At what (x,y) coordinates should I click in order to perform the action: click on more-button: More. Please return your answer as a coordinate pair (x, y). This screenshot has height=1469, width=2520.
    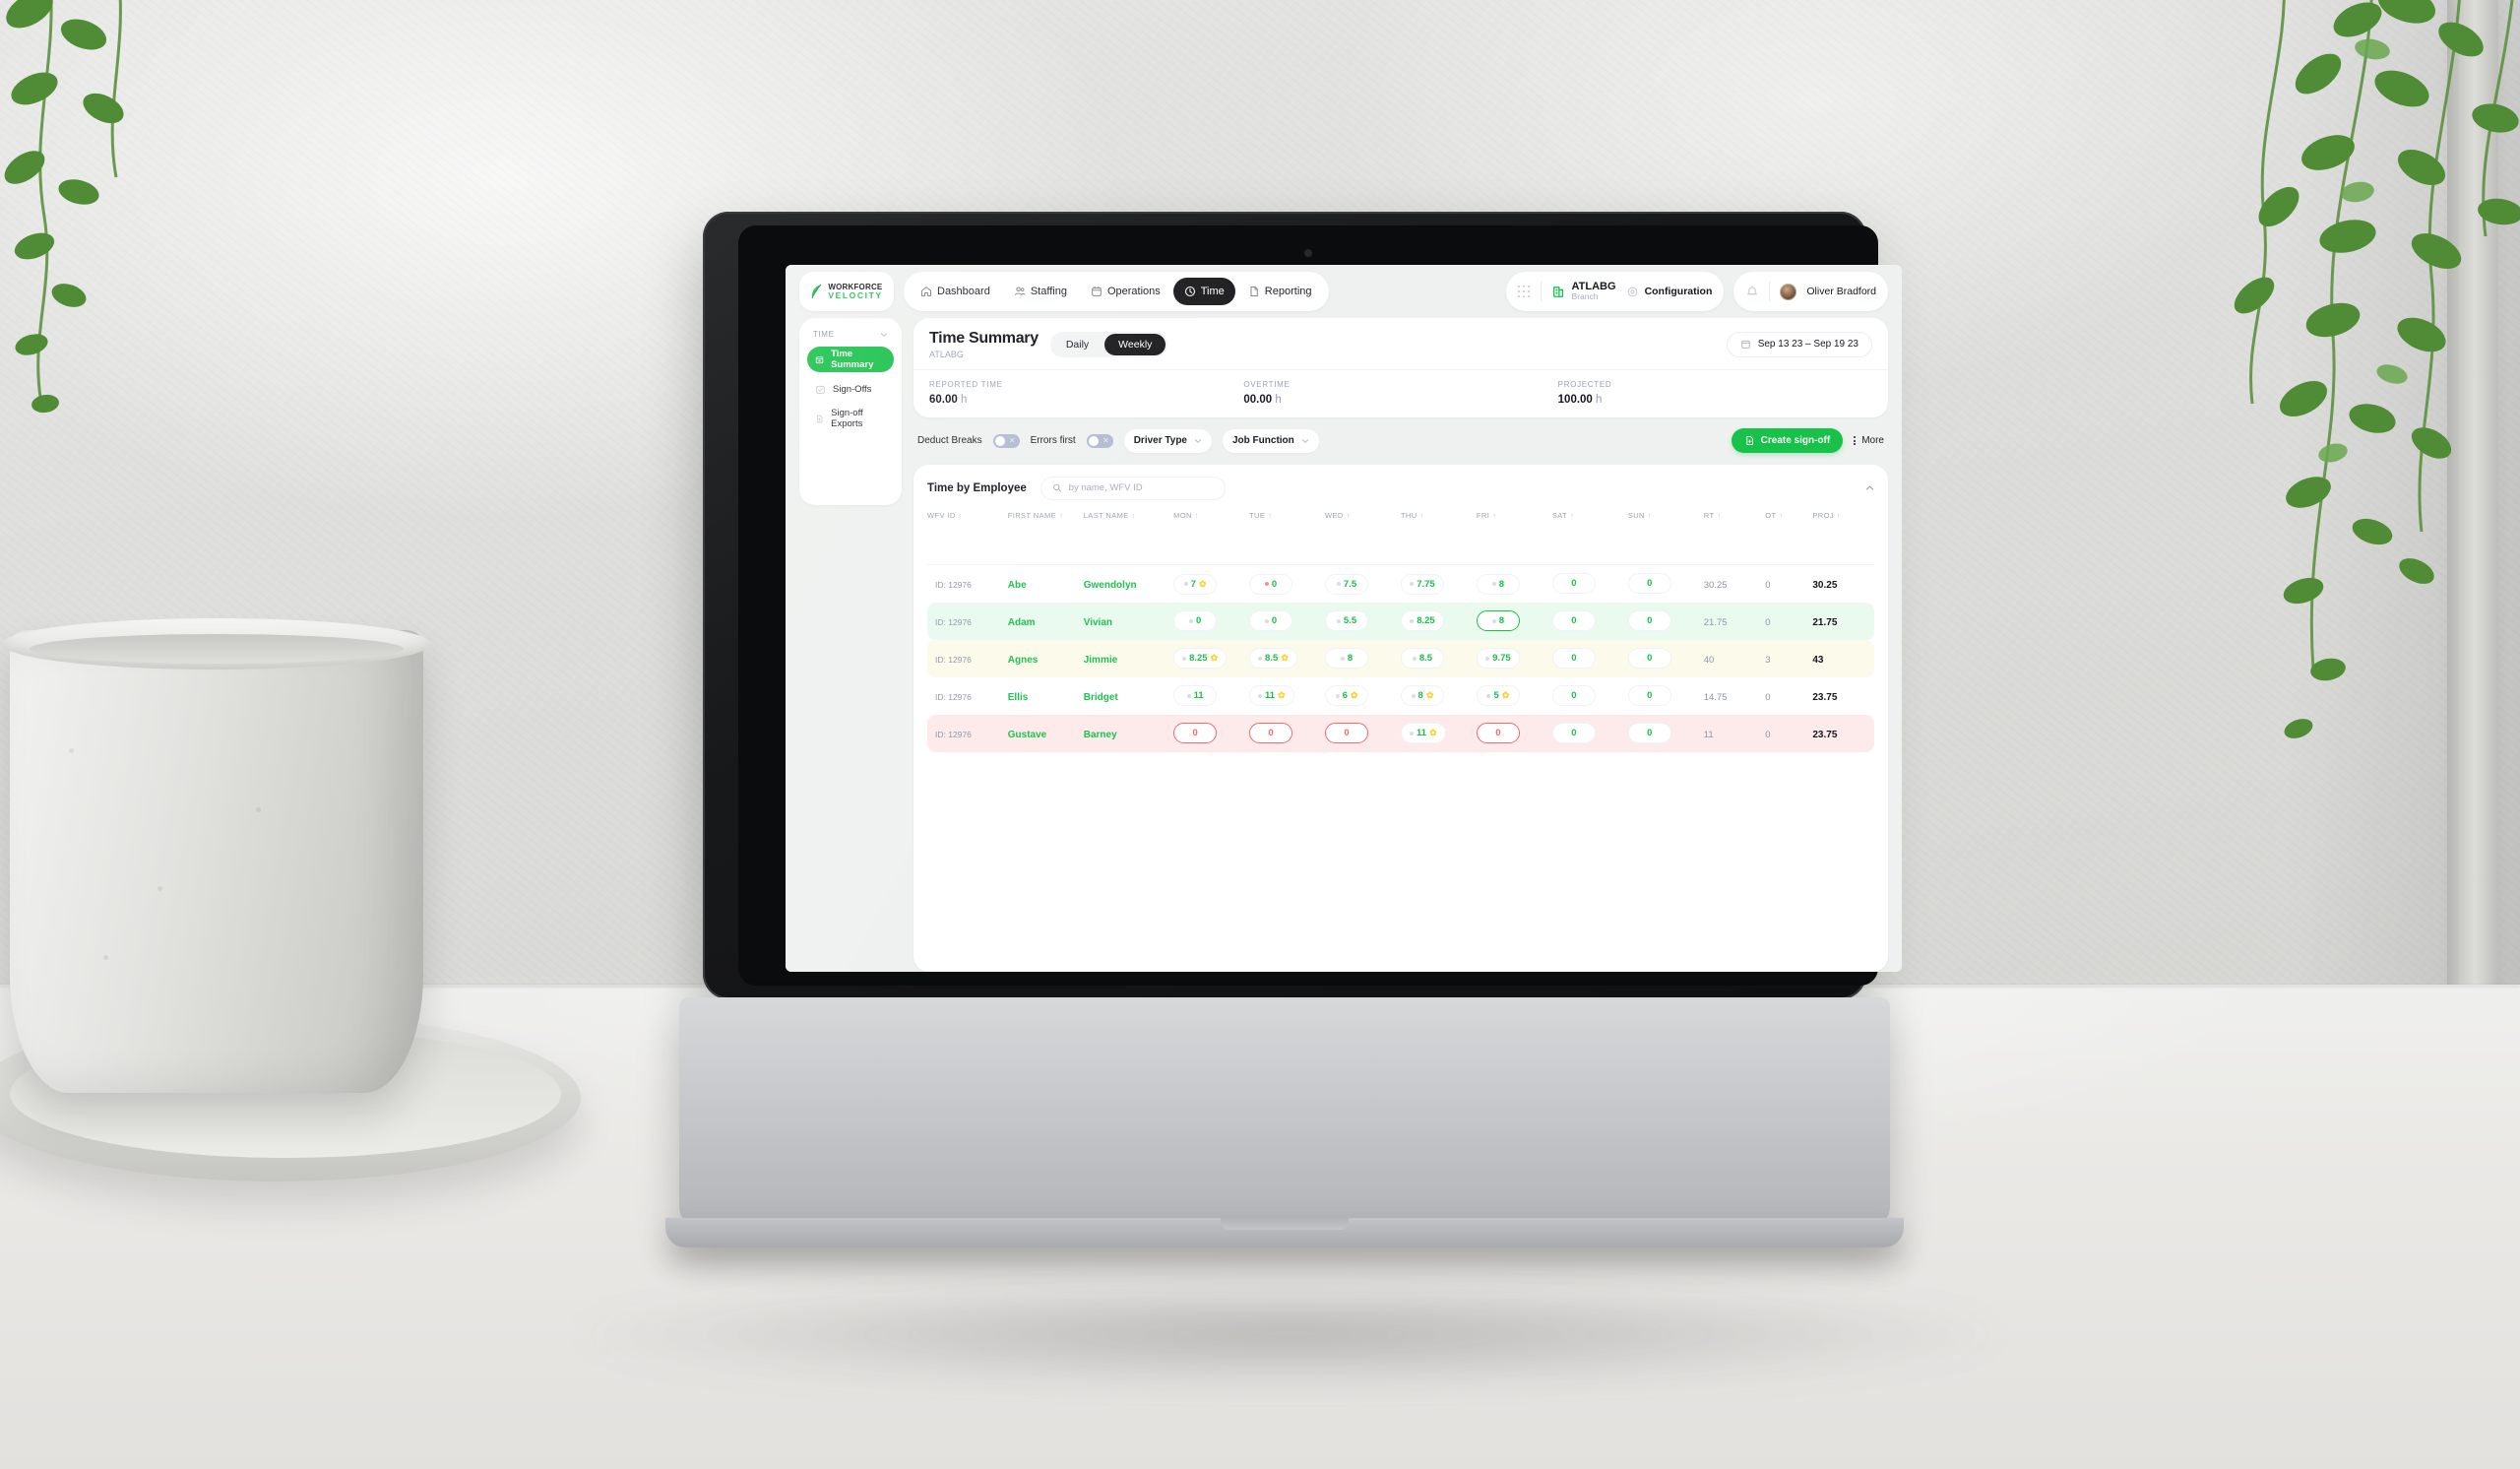
    Looking at the image, I should click on (1869, 440).